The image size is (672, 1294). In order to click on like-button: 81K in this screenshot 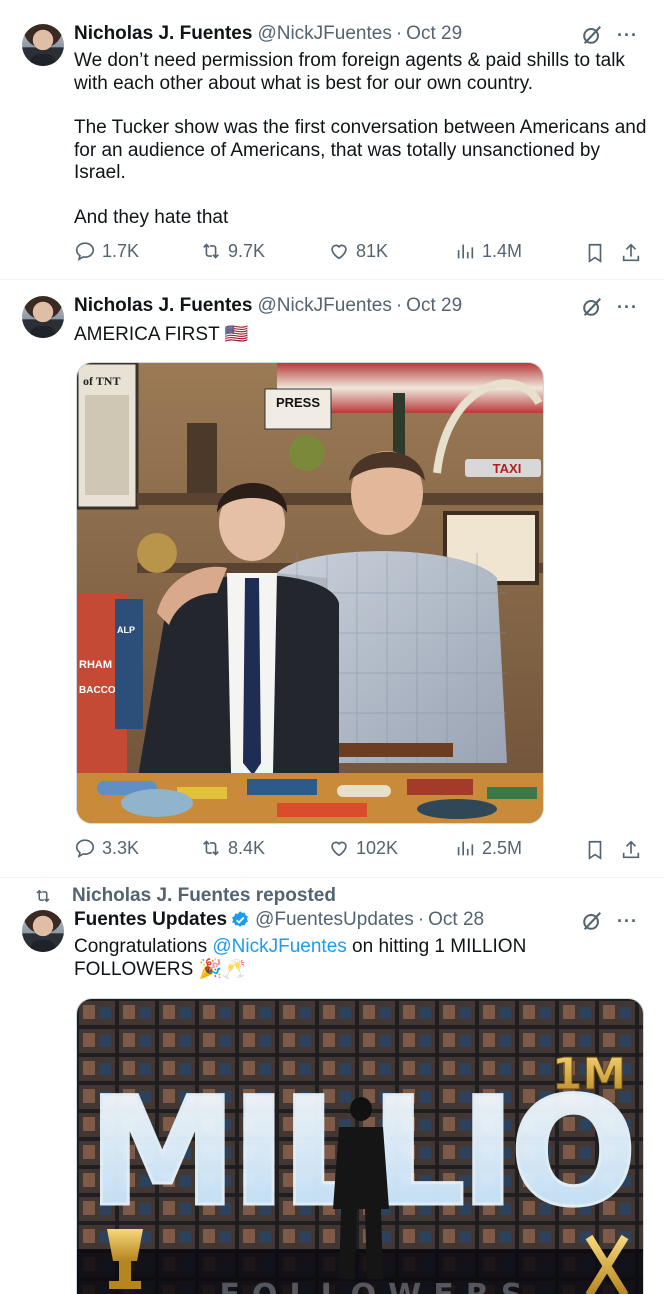, I will do `click(358, 251)`.